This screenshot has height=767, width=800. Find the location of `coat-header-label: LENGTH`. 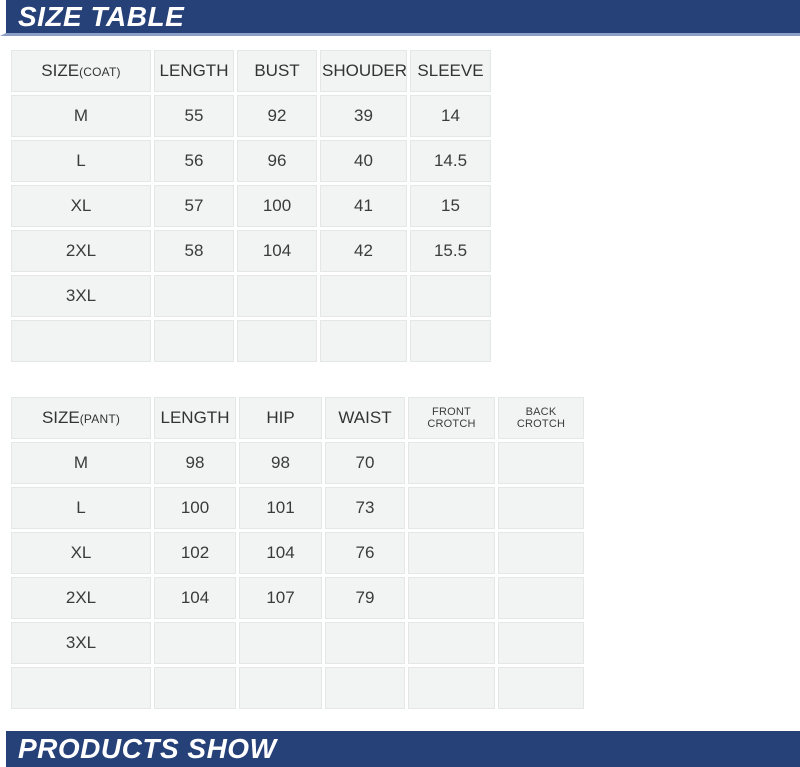

coat-header-label: LENGTH is located at coordinates (194, 70).